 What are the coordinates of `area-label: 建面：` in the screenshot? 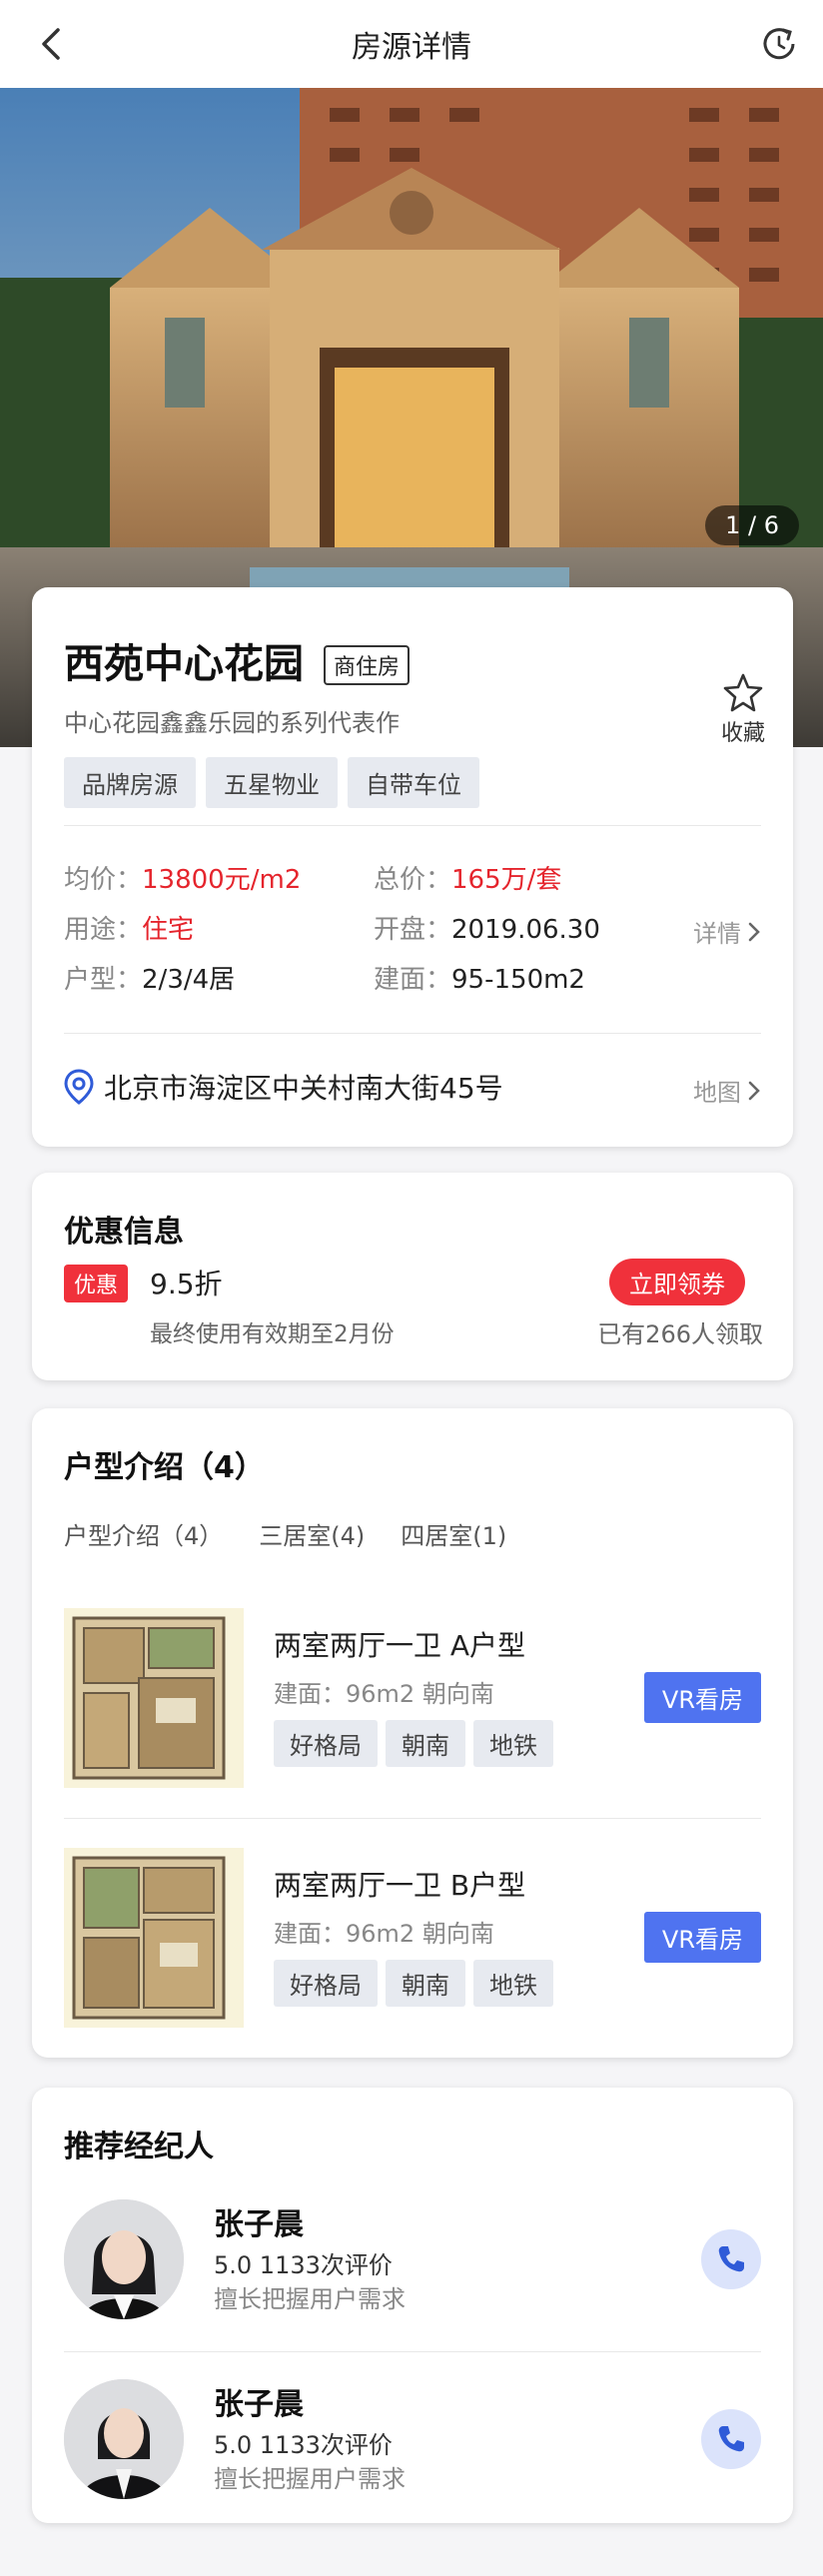 It's located at (413, 980).